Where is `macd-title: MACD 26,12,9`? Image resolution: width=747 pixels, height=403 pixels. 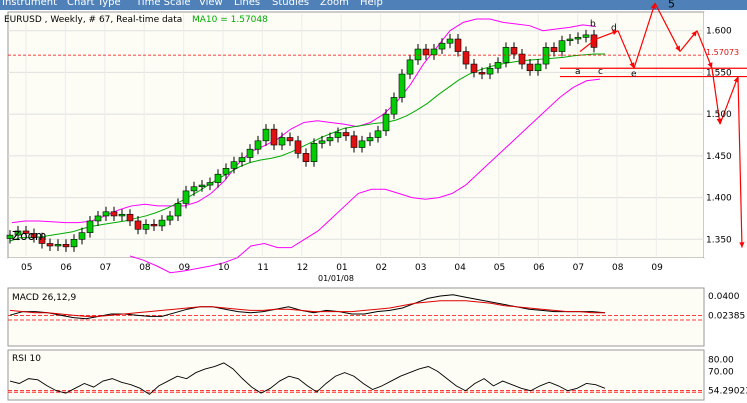
macd-title: MACD 26,12,9 is located at coordinates (44, 298).